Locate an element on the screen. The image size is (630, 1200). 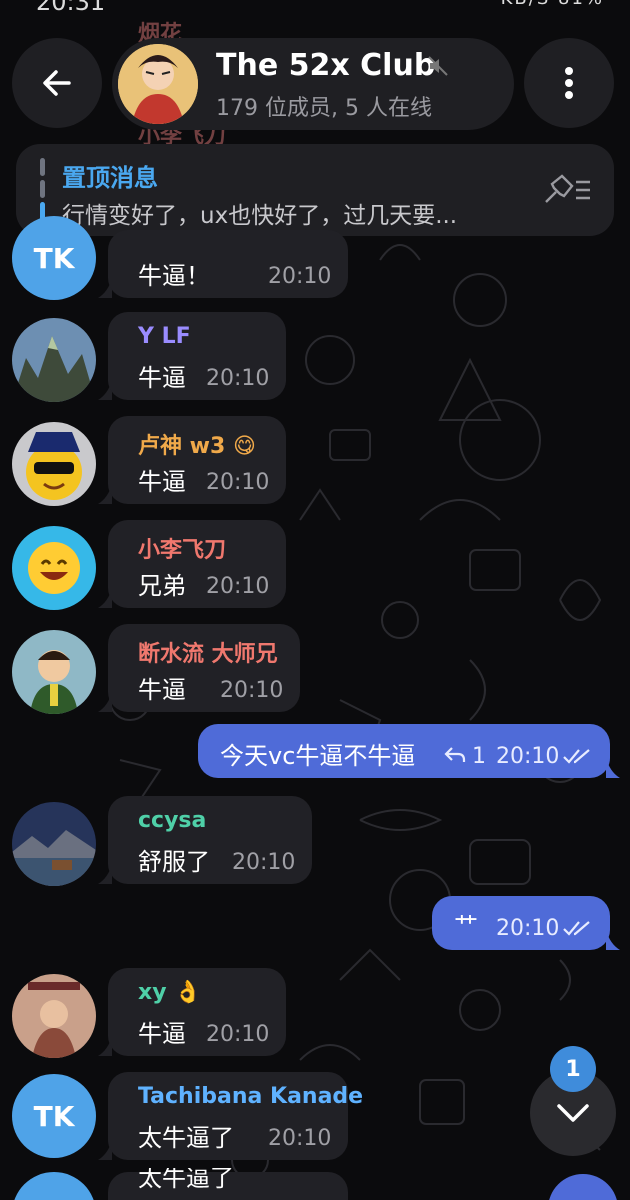
avatar-image-illustration is located at coordinates (54, 1016).